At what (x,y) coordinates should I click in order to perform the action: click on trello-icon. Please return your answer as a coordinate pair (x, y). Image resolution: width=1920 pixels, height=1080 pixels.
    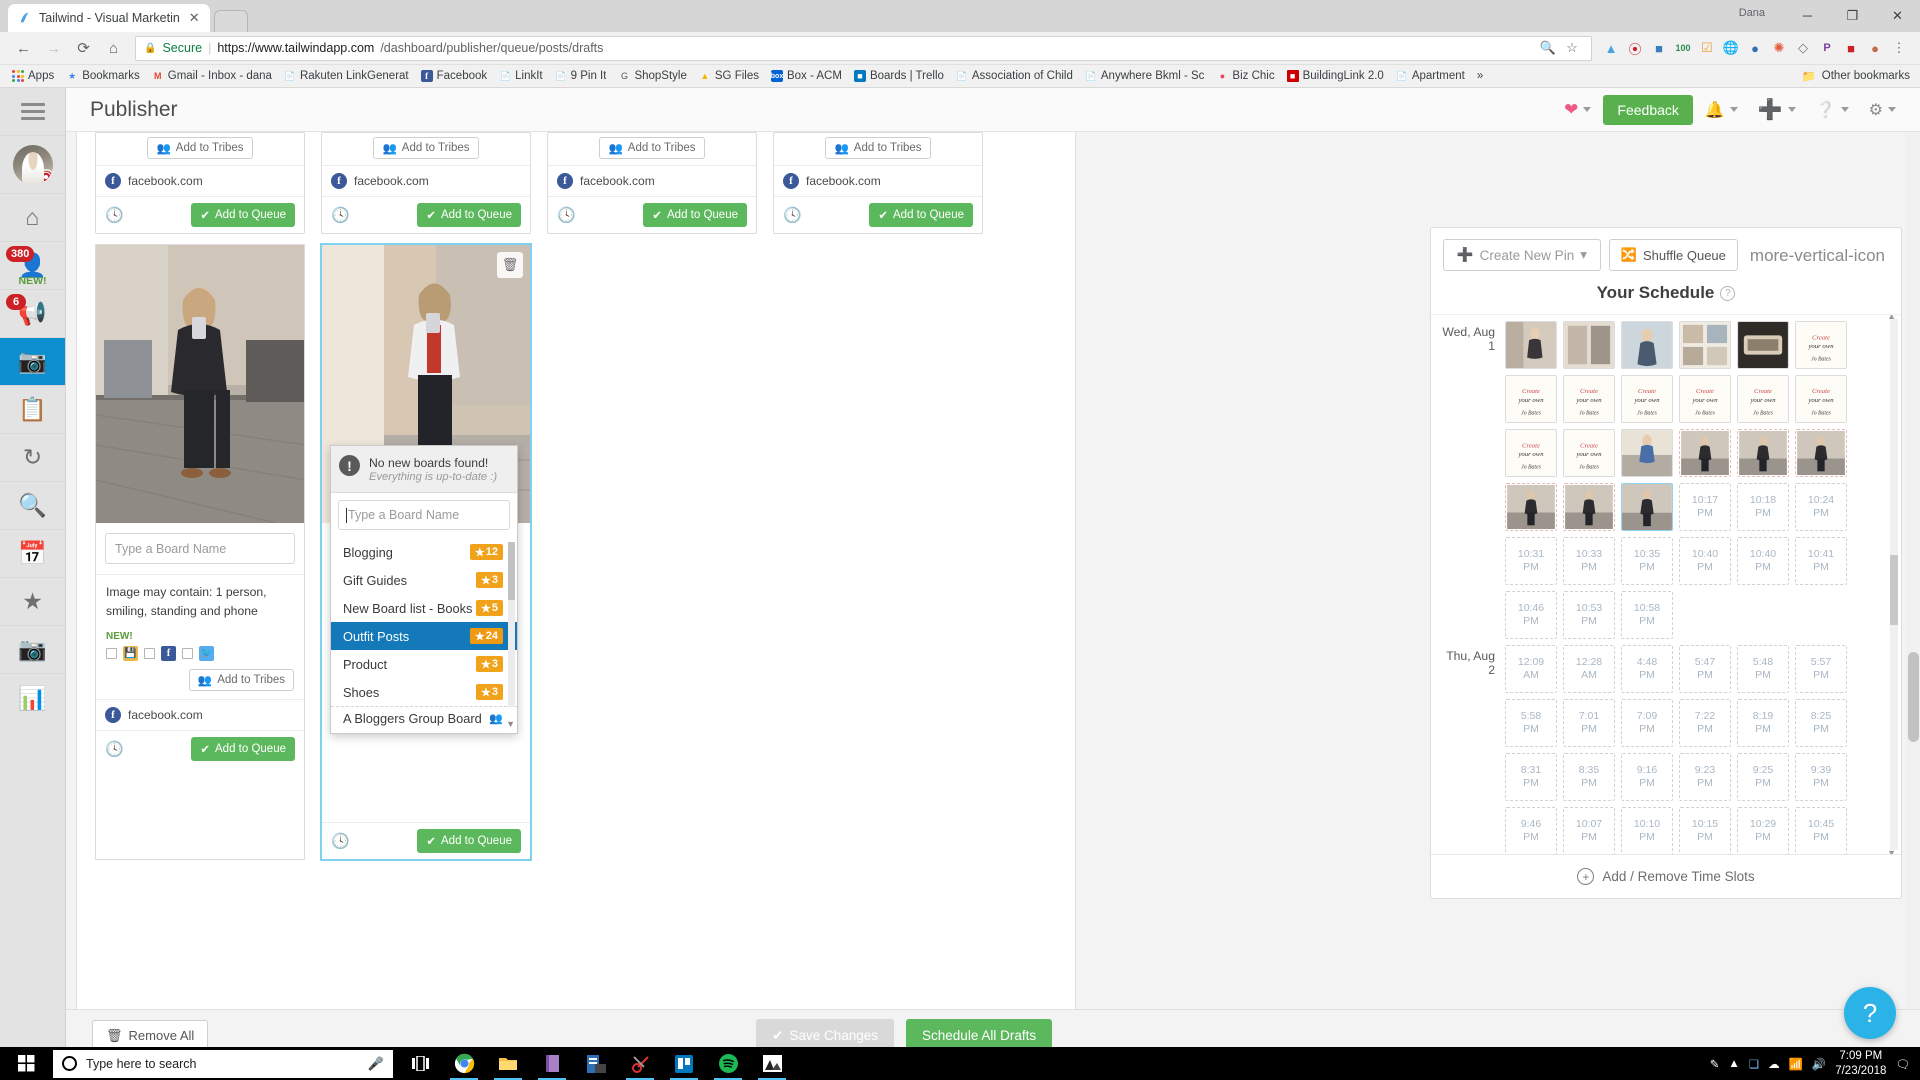
    Looking at the image, I should click on (684, 1063).